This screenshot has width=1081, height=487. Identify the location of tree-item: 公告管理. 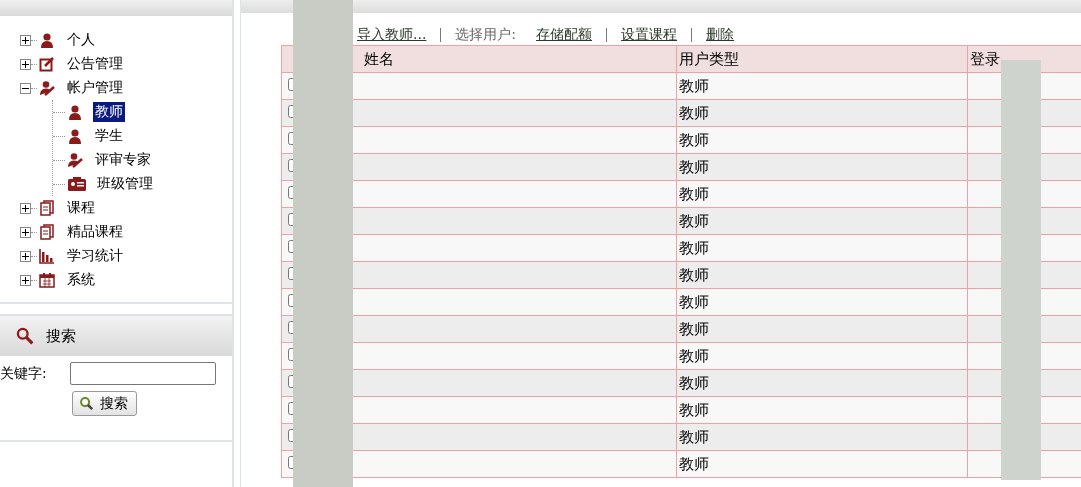
(95, 64).